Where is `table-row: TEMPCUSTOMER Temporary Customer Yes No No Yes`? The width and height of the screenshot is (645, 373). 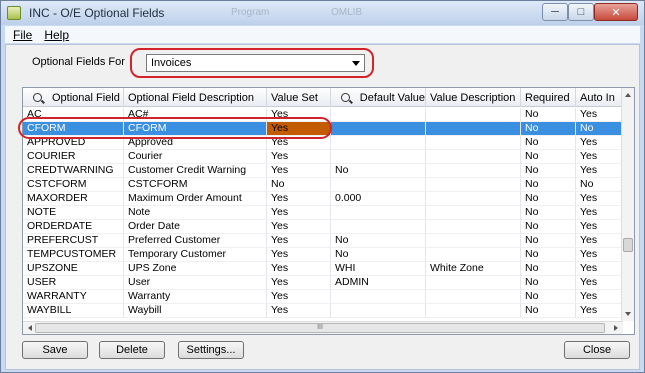
table-row: TEMPCUSTOMER Temporary Customer Yes No No Yes is located at coordinates (322, 255).